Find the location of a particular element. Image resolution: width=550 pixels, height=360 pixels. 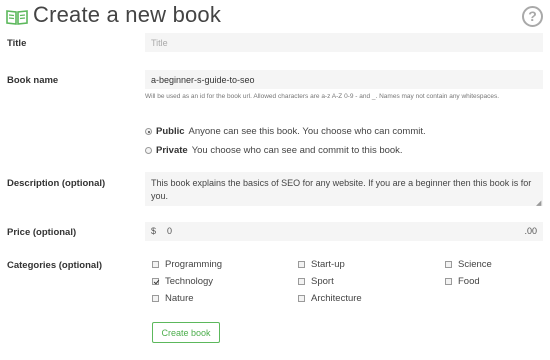

category-nature: Nature is located at coordinates (173, 298).